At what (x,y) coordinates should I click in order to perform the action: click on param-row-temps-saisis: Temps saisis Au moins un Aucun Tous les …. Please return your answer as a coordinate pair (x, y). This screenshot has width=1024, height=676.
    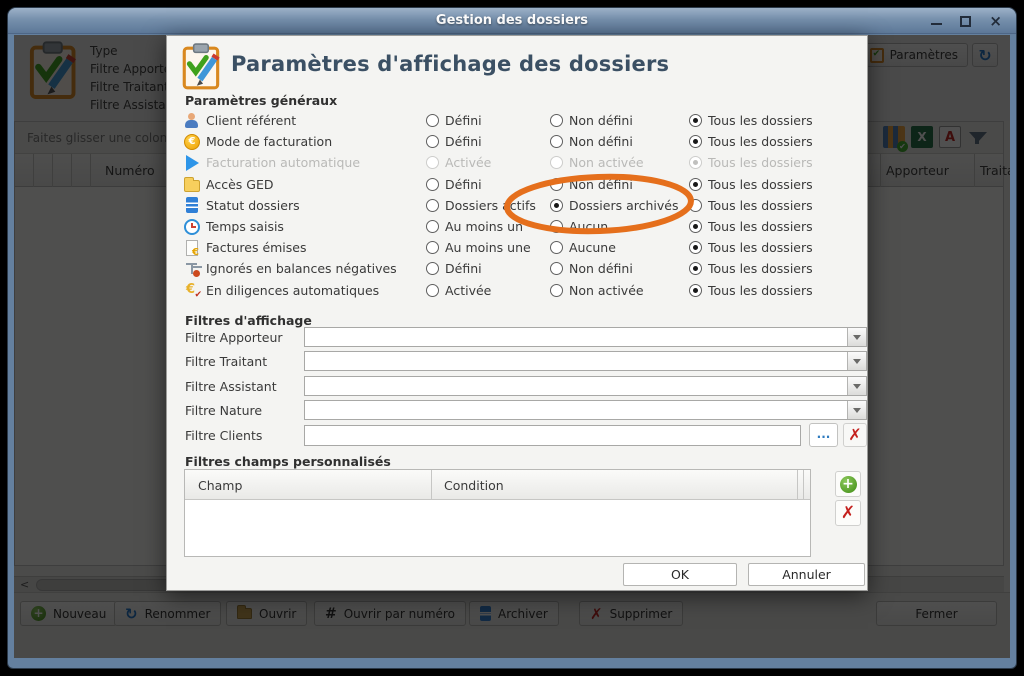
    Looking at the image, I should click on (518, 226).